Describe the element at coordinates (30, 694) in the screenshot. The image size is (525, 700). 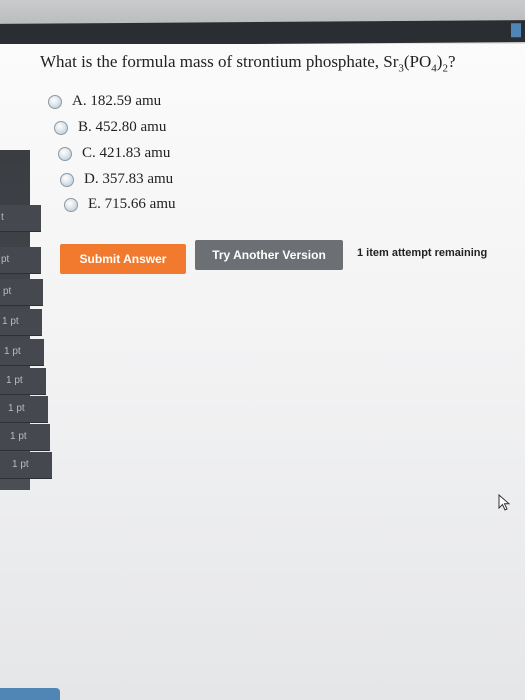
I see `bottom-tab-button` at that location.